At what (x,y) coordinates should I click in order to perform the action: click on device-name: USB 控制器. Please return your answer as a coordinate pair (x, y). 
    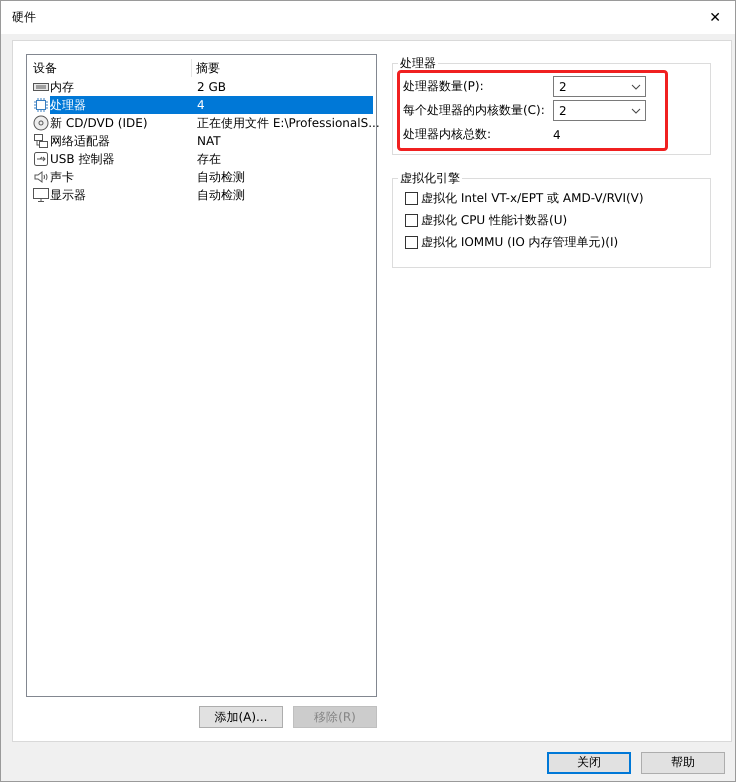
    Looking at the image, I should click on (121, 159).